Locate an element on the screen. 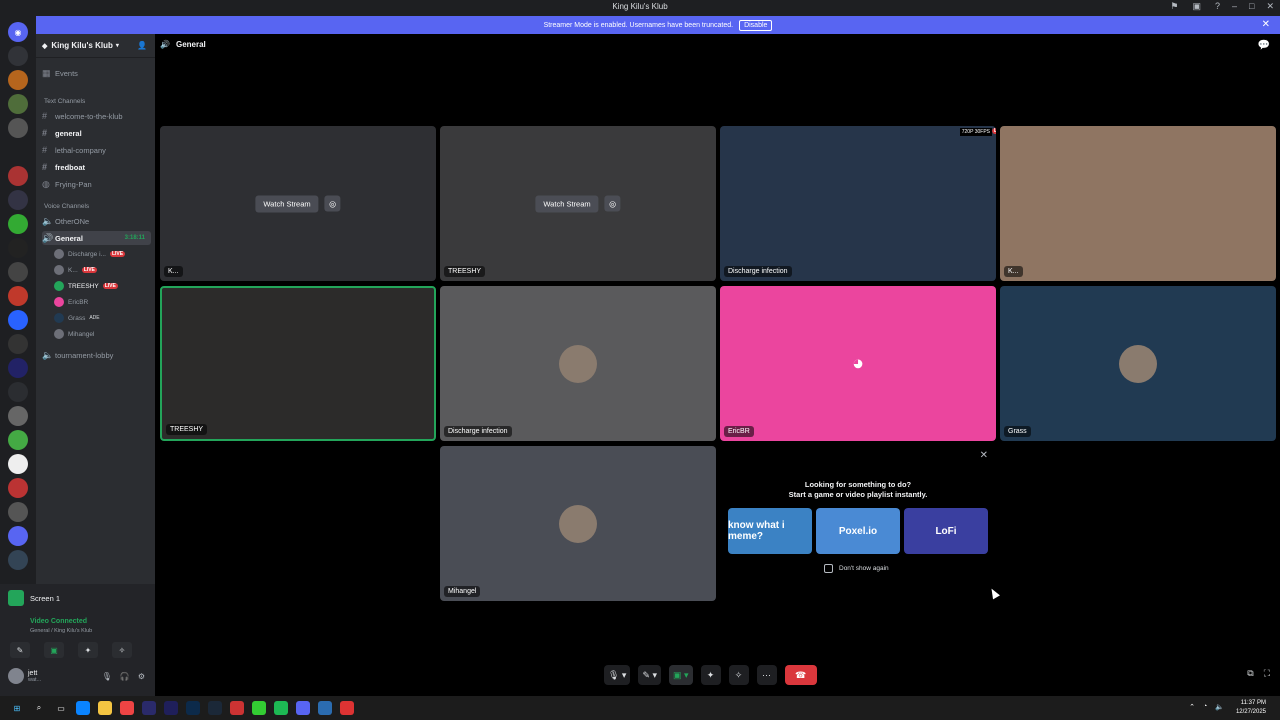  volume-icon: 🔈 is located at coordinates (1219, 707).